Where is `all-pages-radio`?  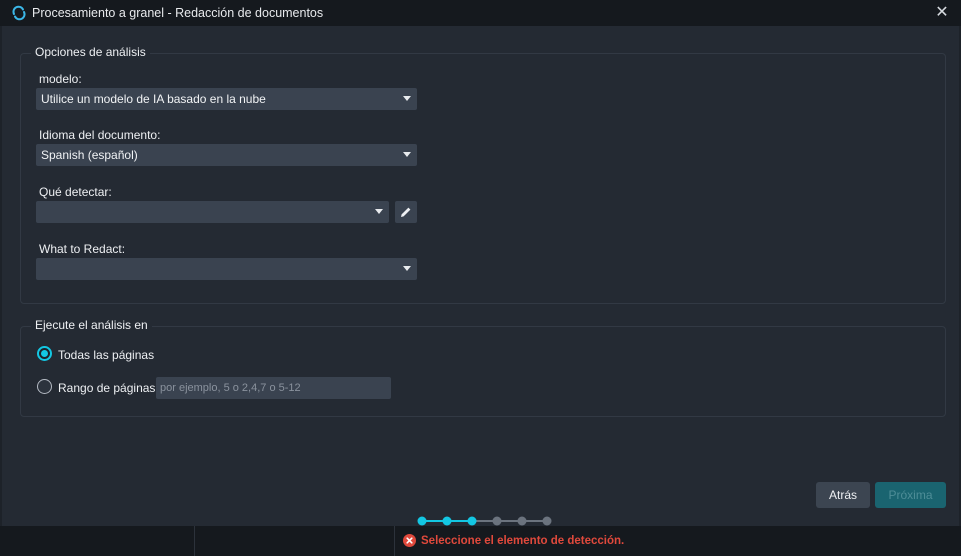 all-pages-radio is located at coordinates (44, 353).